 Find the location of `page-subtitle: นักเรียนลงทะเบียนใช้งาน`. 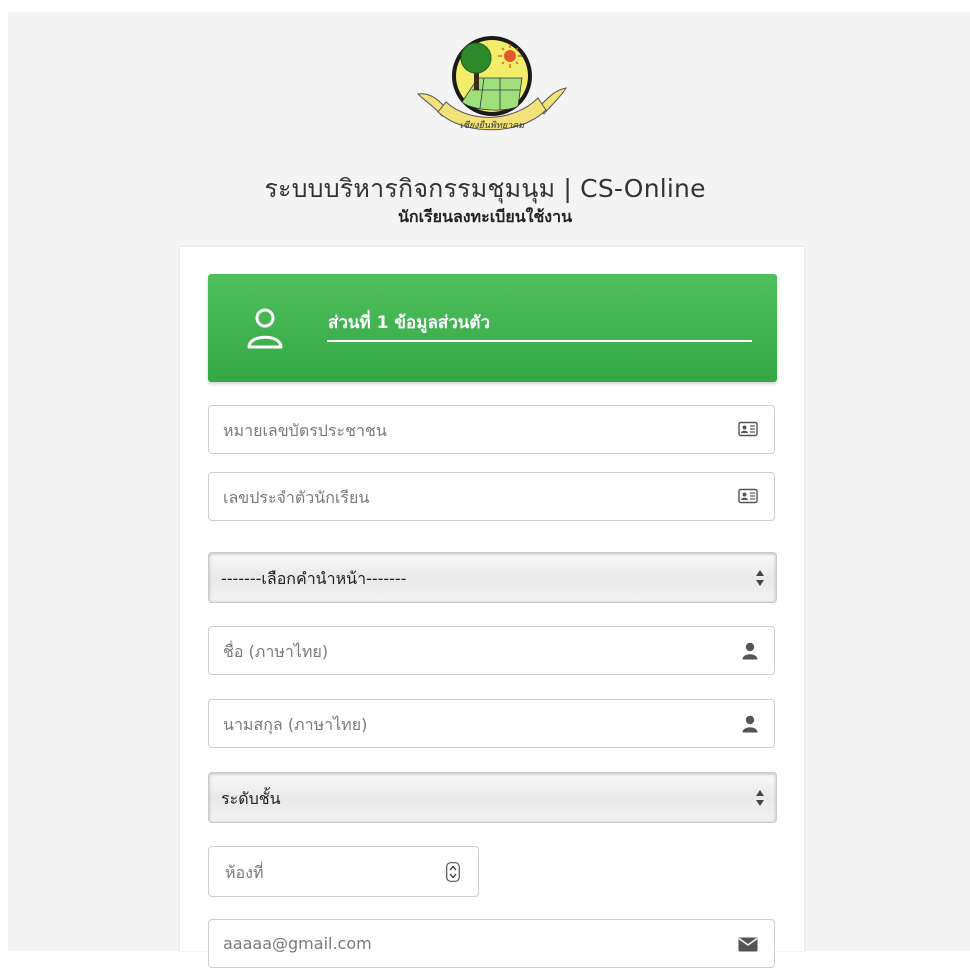

page-subtitle: นักเรียนลงทะเบียนใช้งาน is located at coordinates (485, 216).